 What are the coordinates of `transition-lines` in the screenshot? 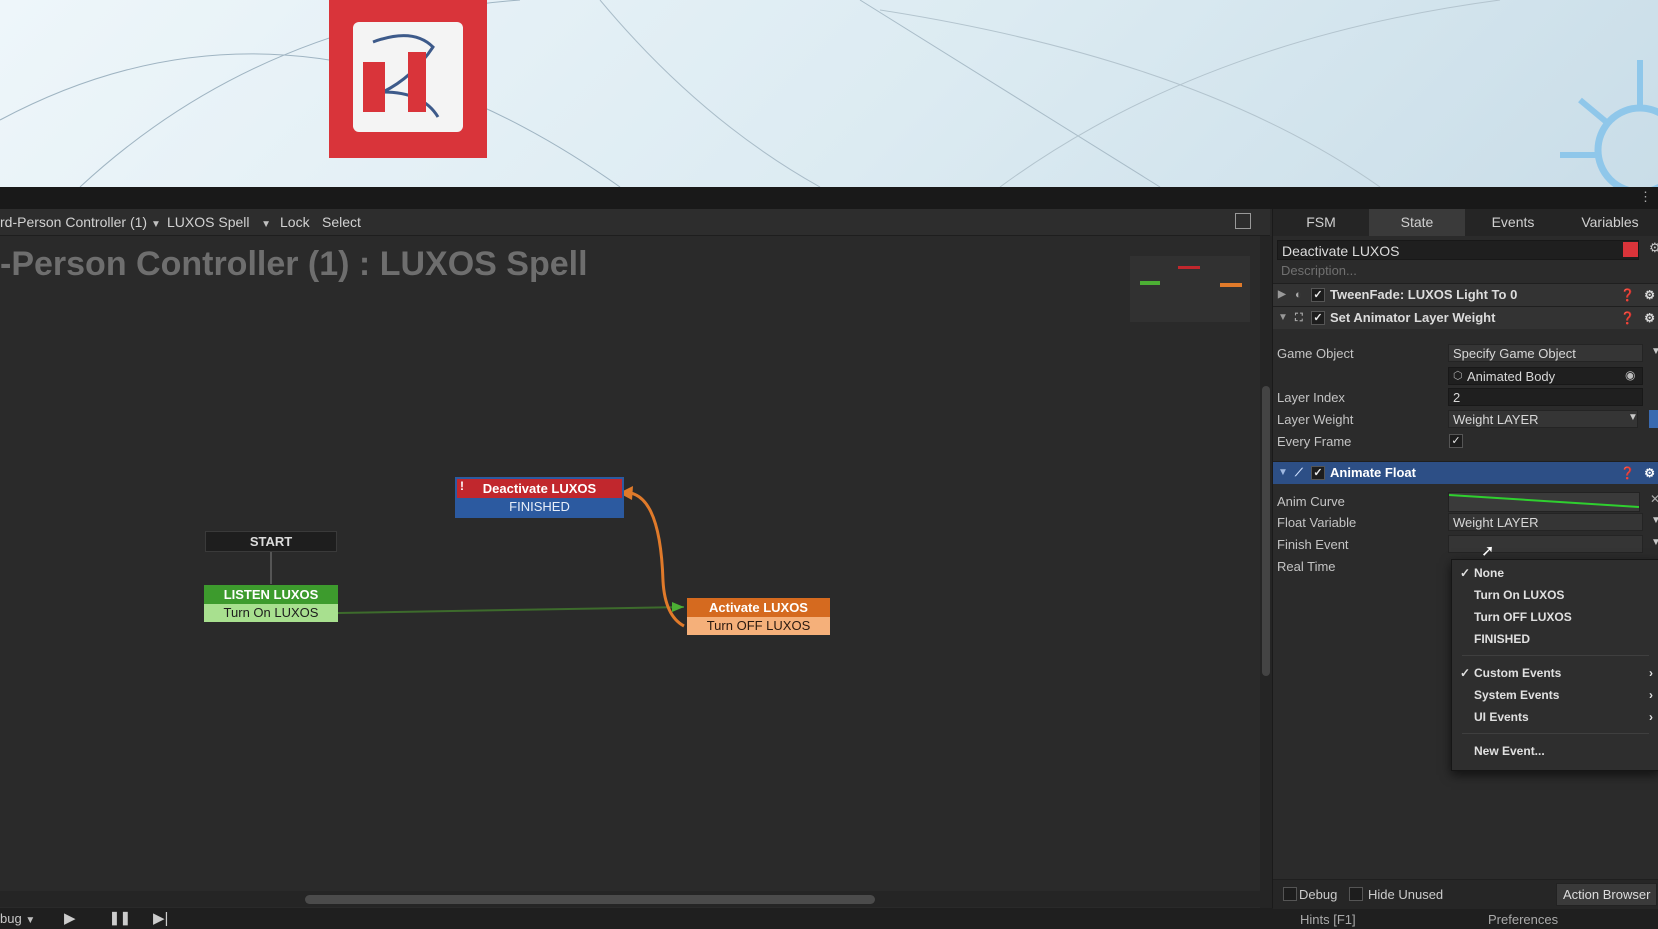 It's located at (477, 557).